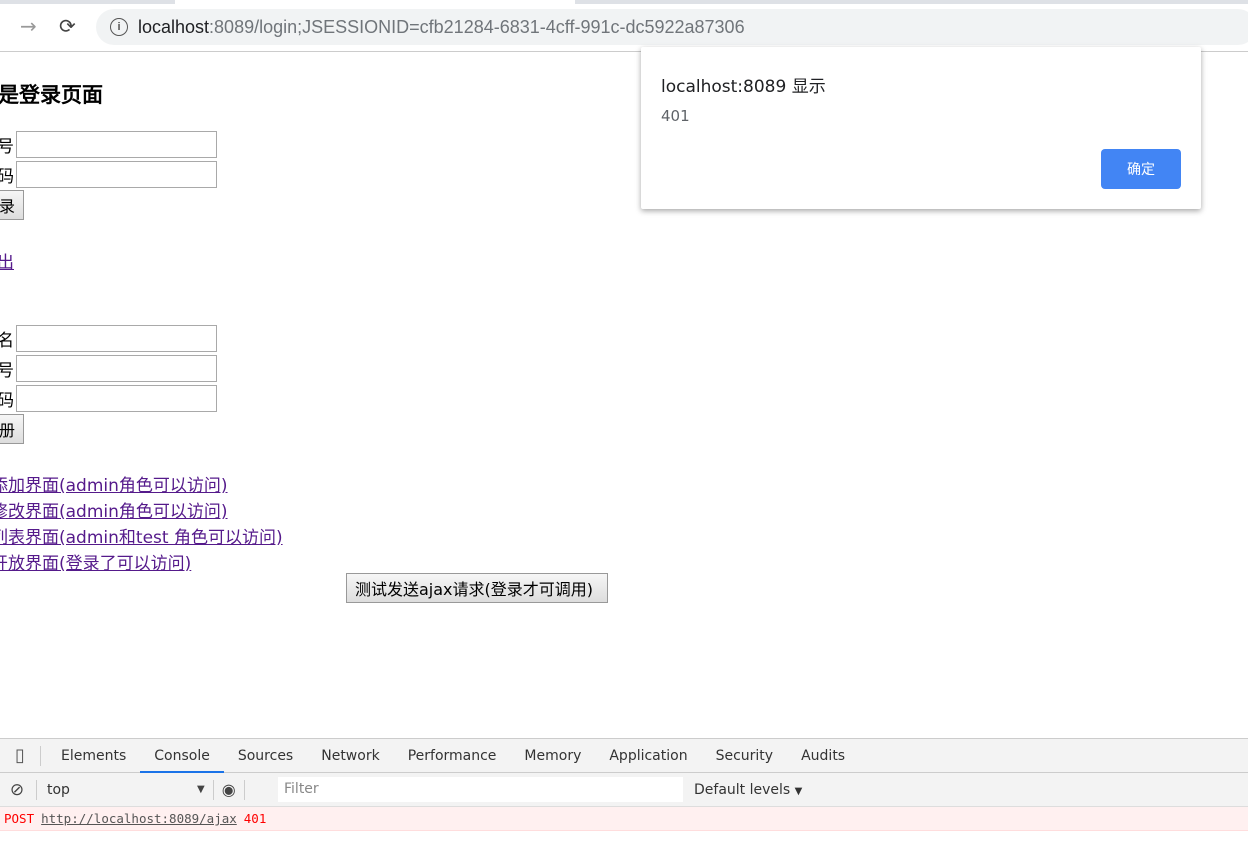 Image resolution: width=1248 pixels, height=867 pixels. I want to click on register-account-input, so click(116, 368).